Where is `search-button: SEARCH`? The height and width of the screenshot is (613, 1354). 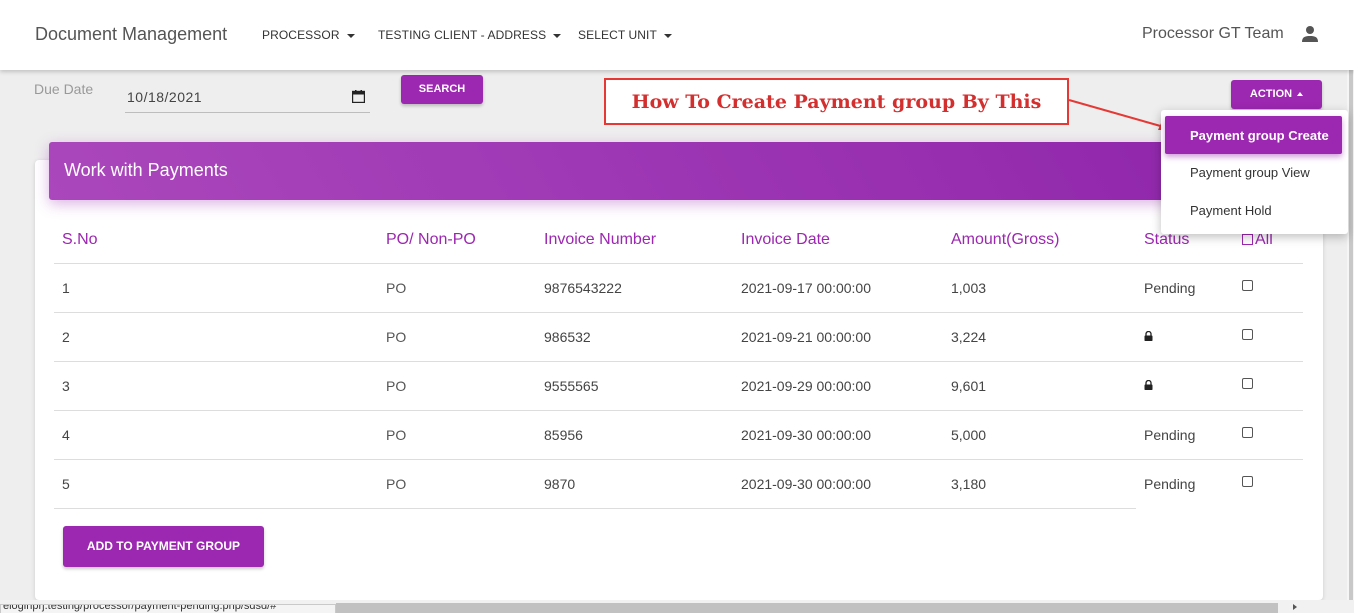
search-button: SEARCH is located at coordinates (442, 89).